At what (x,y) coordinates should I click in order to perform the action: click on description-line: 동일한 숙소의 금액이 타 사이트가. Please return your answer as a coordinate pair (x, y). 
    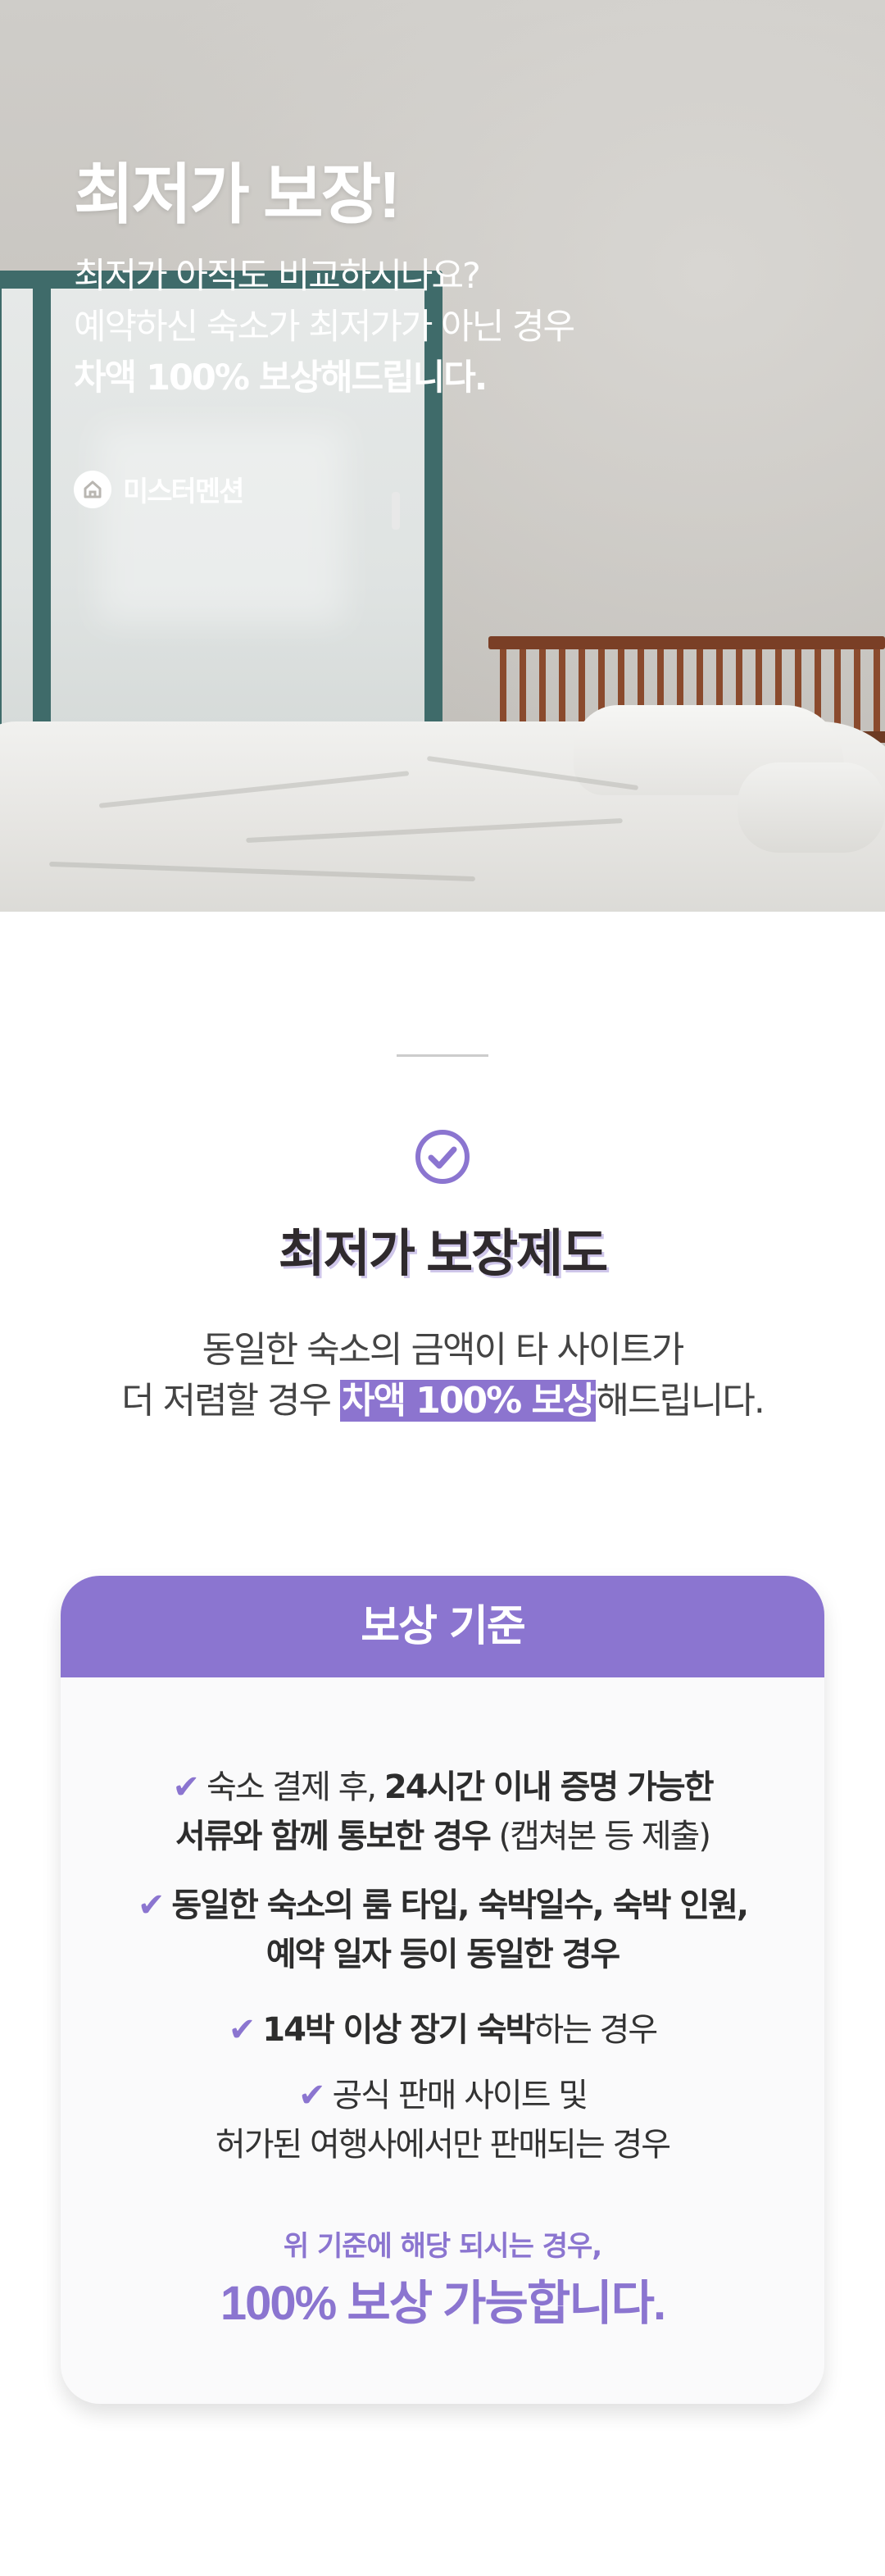
    Looking at the image, I should click on (443, 1350).